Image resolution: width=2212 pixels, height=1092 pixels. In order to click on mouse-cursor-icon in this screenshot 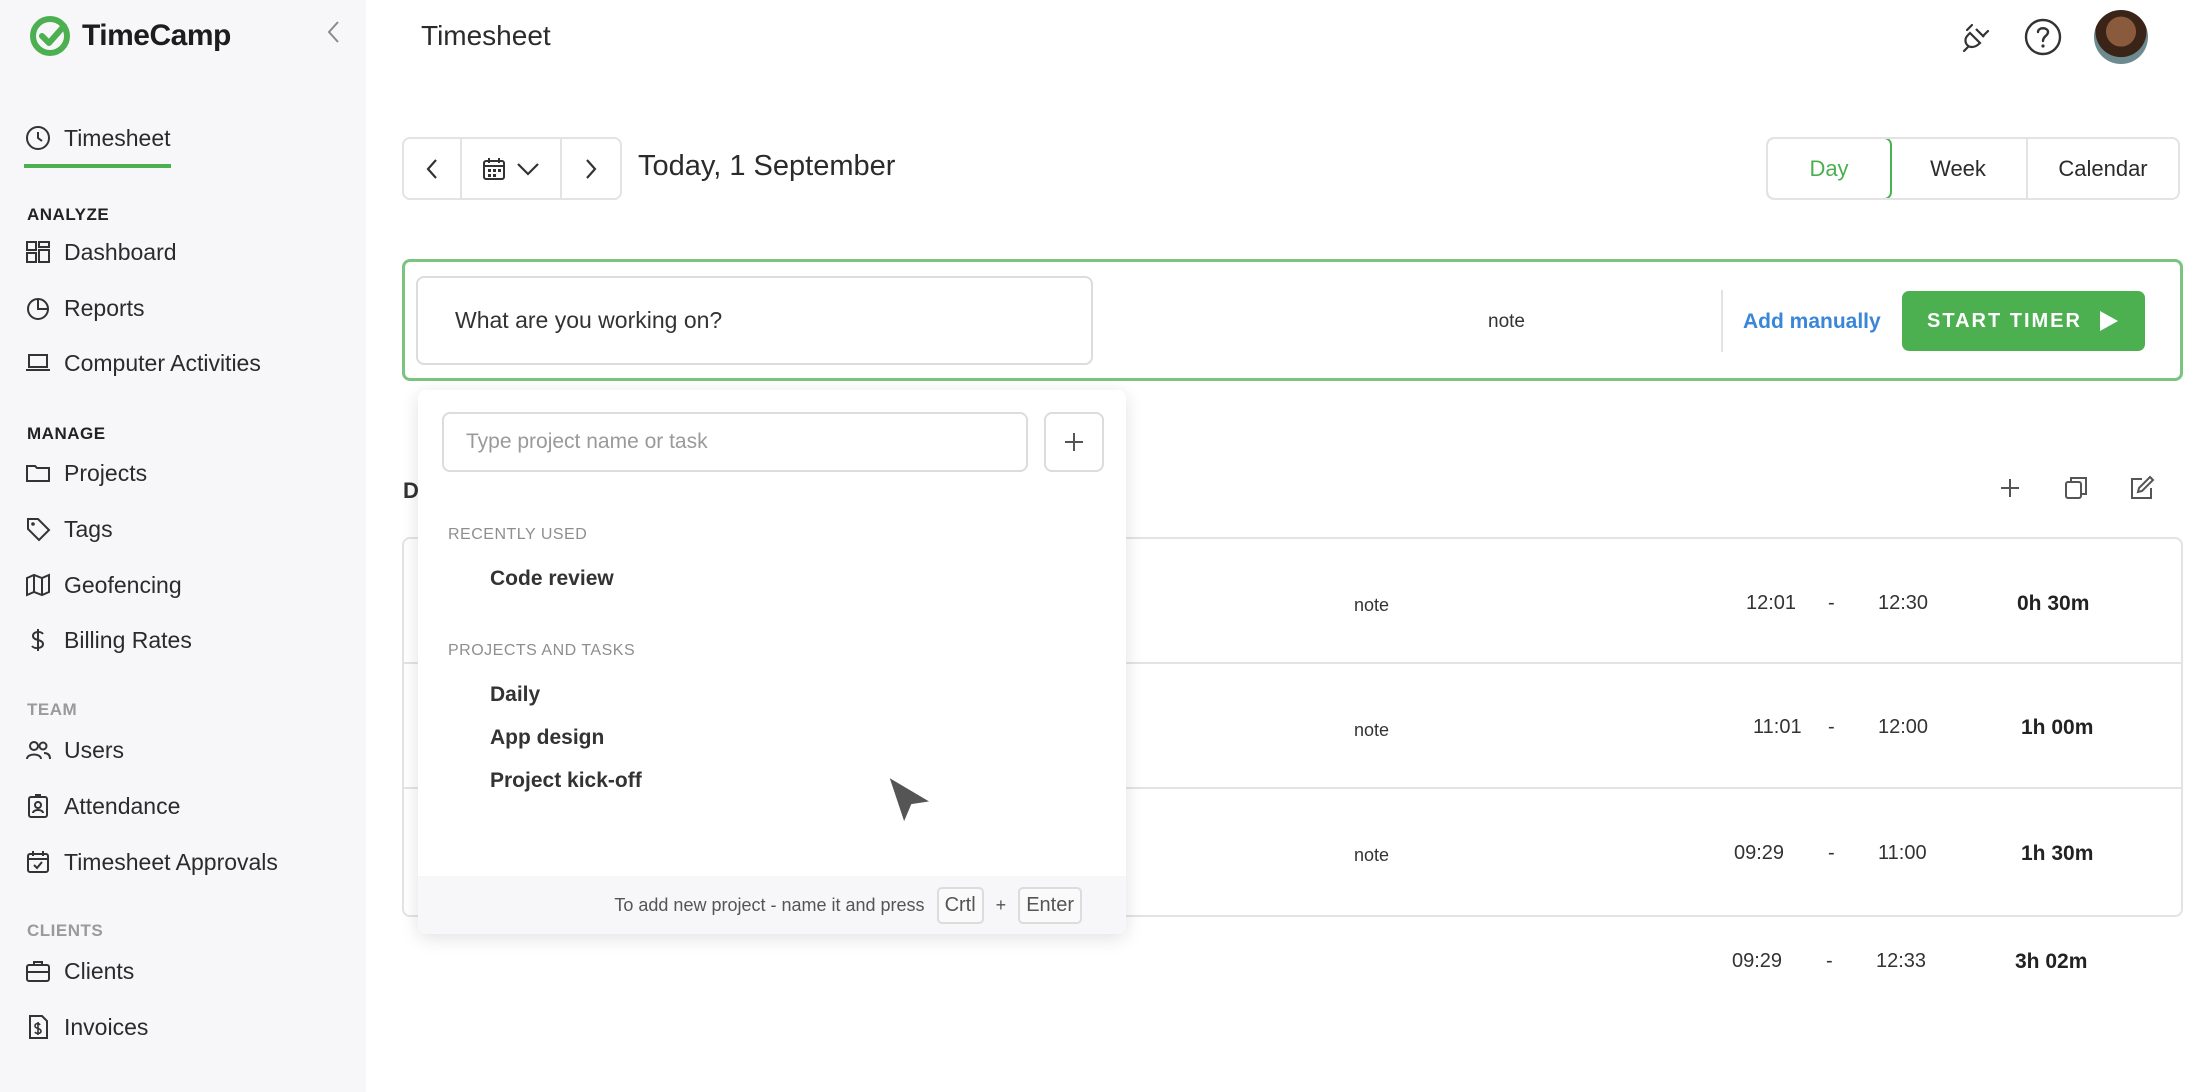, I will do `click(910, 800)`.